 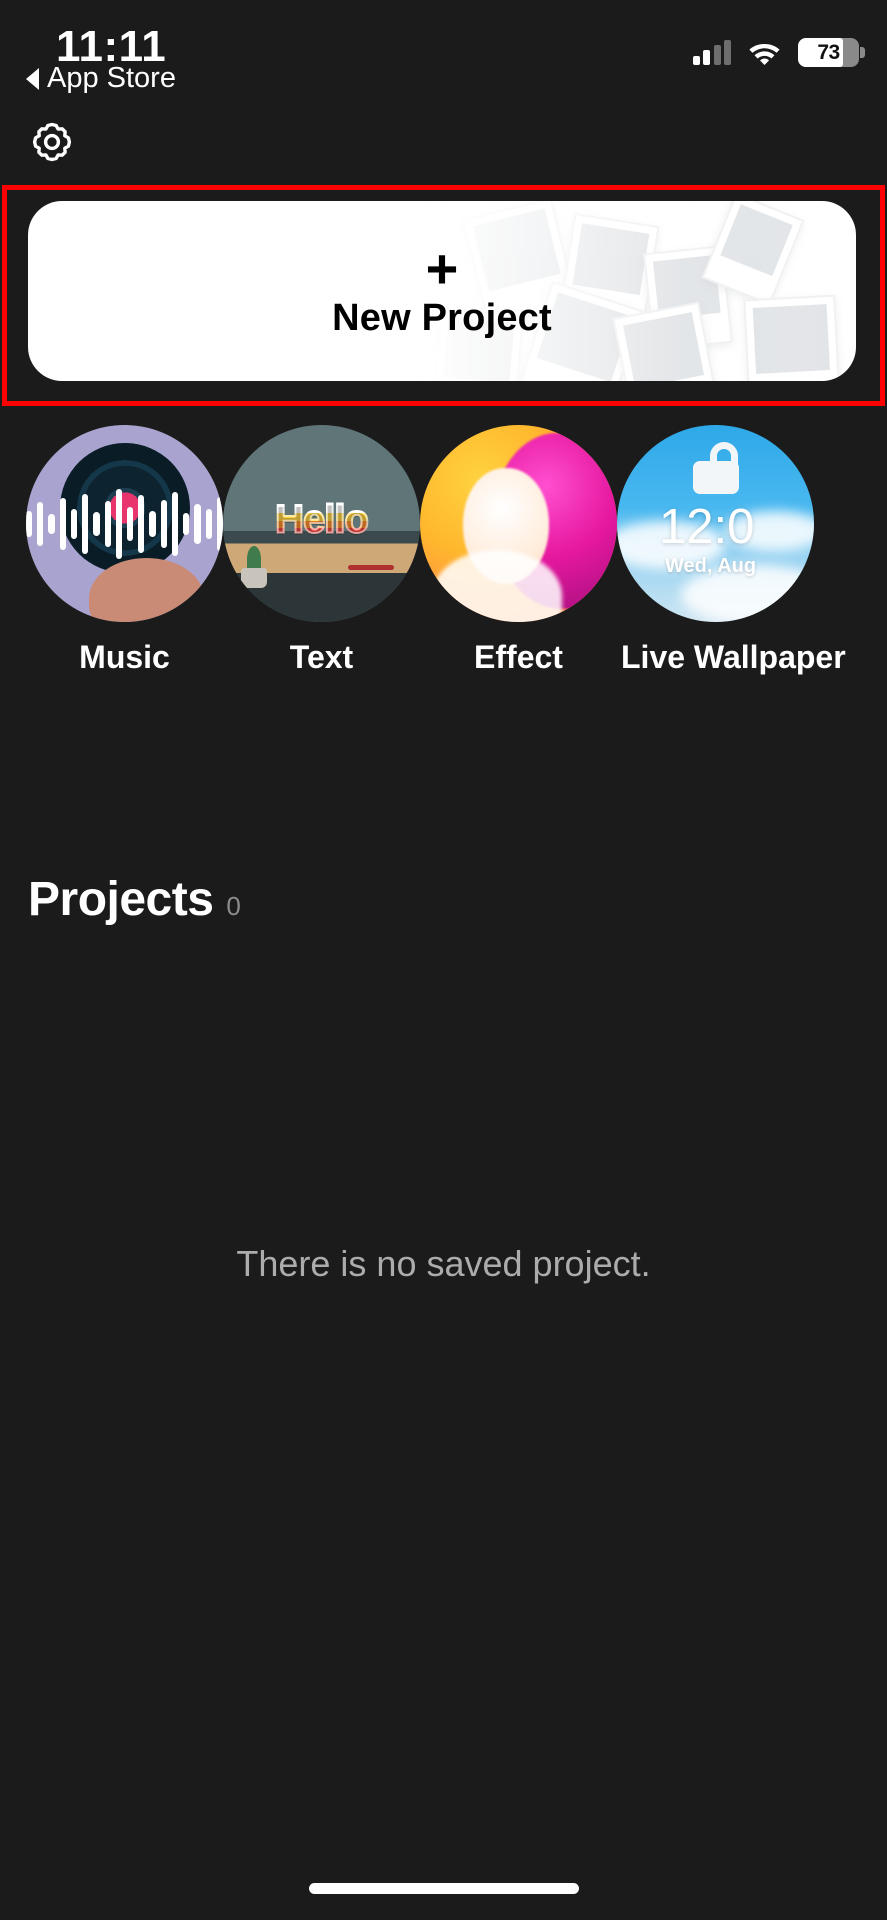 I want to click on category-item-effect: Effect, so click(x=518, y=550).